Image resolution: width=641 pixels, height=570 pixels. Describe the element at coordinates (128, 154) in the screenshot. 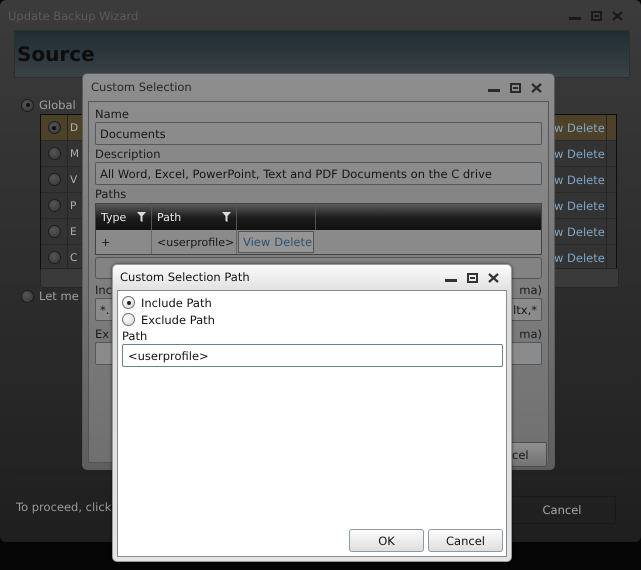

I see `field-label: Description` at that location.